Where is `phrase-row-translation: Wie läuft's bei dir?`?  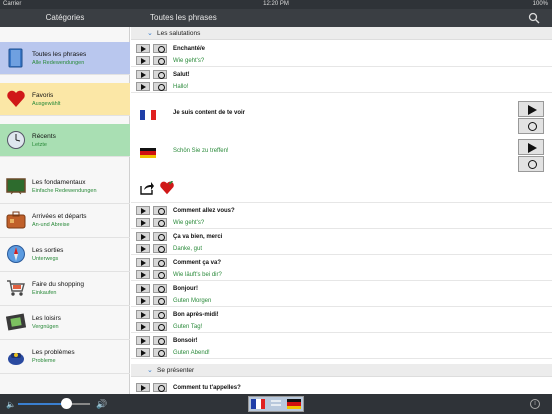
phrase-row-translation: Wie läuft's bei dir? is located at coordinates (341, 275).